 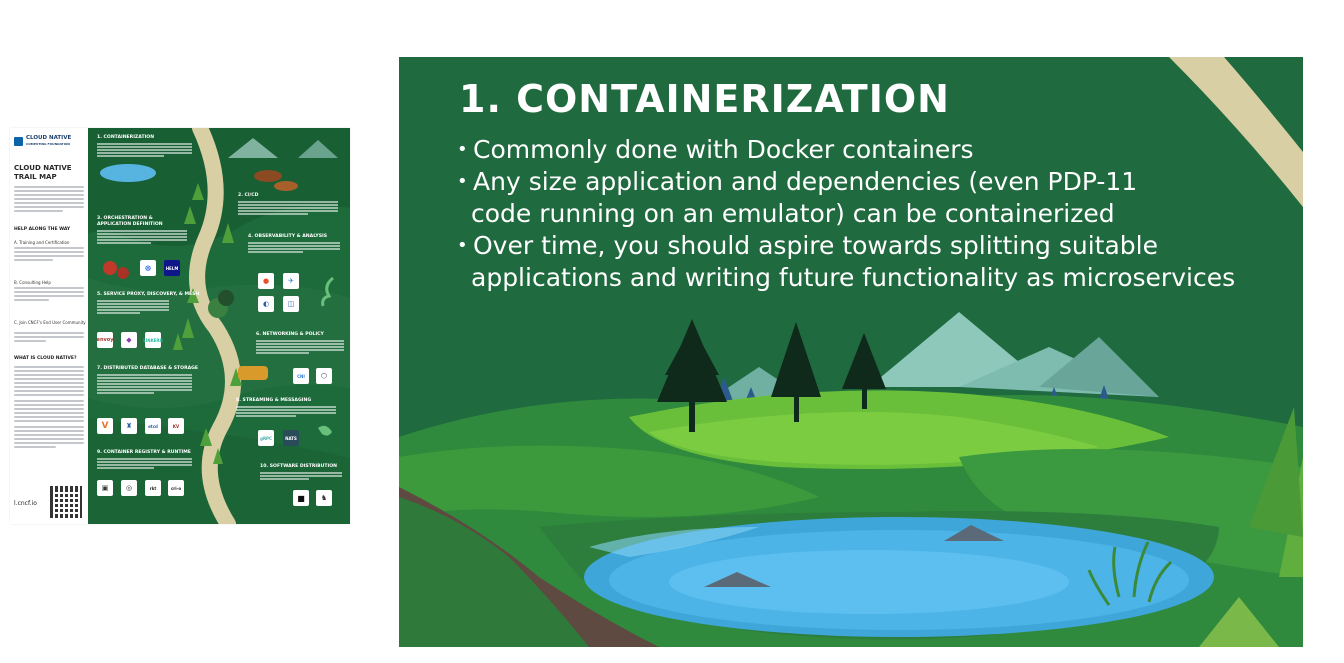 What do you see at coordinates (50, 322) in the screenshot?
I see `help-end-user: C. Join CNCF's End User Community` at bounding box center [50, 322].